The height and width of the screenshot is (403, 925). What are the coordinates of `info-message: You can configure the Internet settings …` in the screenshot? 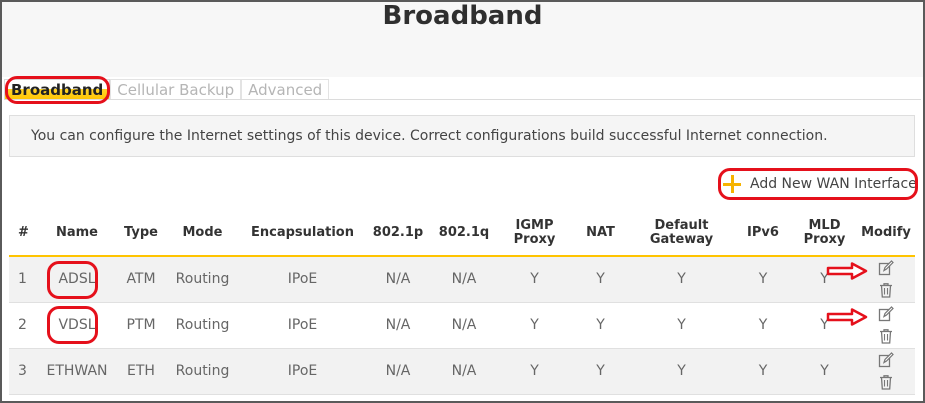 It's located at (462, 136).